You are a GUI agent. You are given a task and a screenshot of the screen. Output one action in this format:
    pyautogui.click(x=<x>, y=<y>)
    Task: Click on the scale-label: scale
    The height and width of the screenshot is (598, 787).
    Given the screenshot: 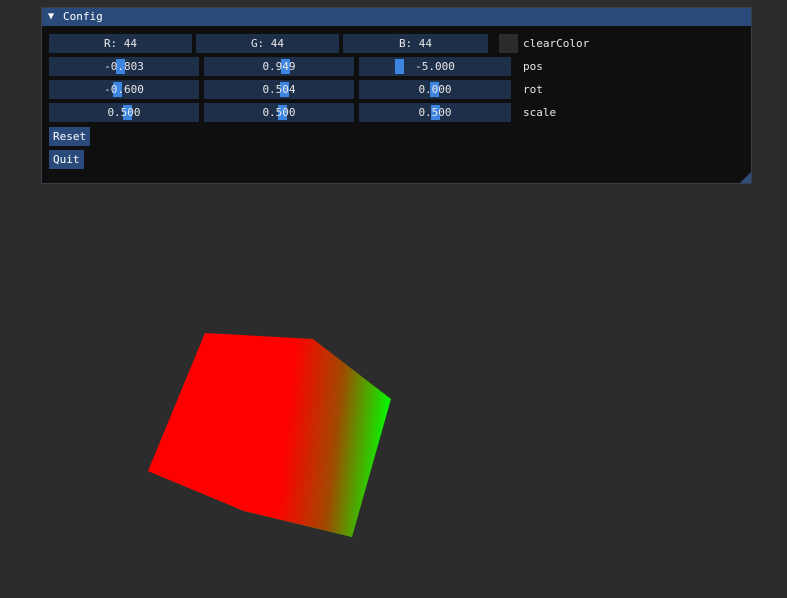 What is the action you would take?
    pyautogui.click(x=540, y=112)
    